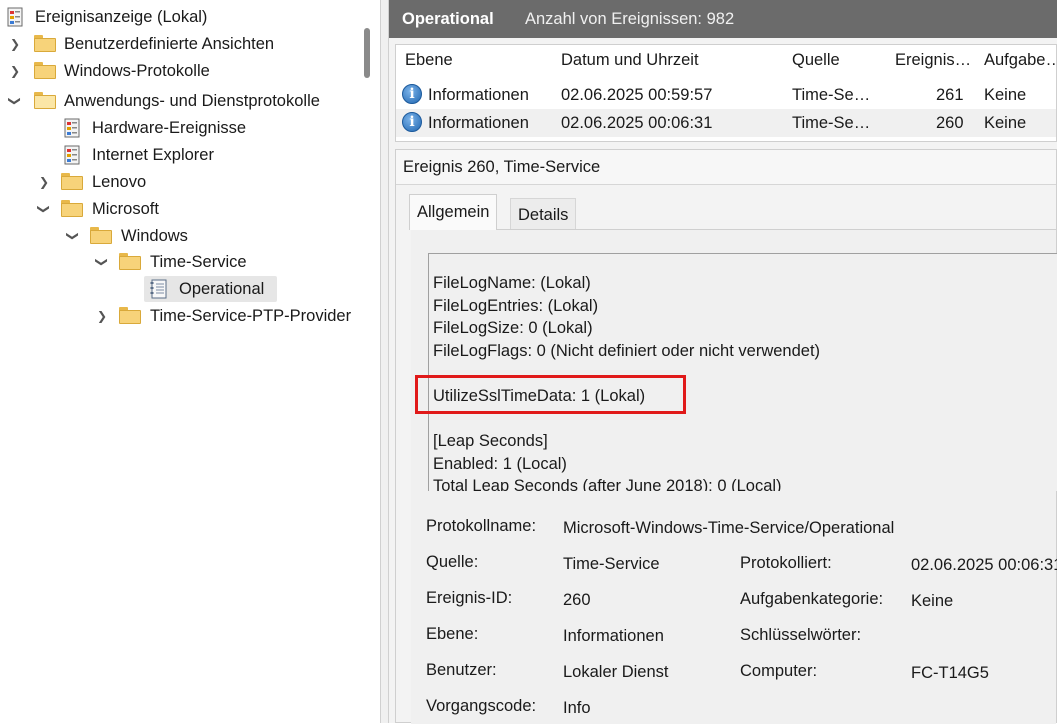  I want to click on task-category-value: Keine, so click(932, 601).